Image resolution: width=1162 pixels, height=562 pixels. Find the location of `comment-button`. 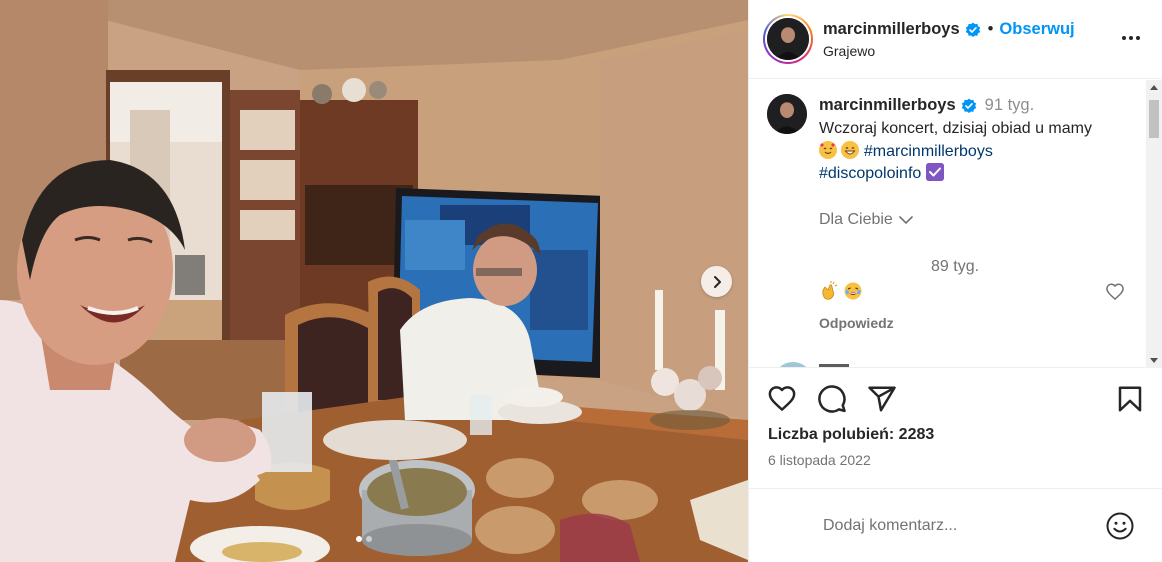

comment-button is located at coordinates (832, 399).